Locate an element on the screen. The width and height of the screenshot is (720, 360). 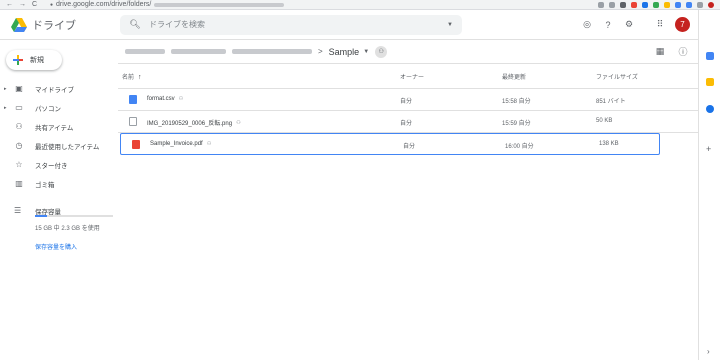
table-row: format.csv ⚇ 自分 15:58 自分 851 バイト is located at coordinates (408, 100).